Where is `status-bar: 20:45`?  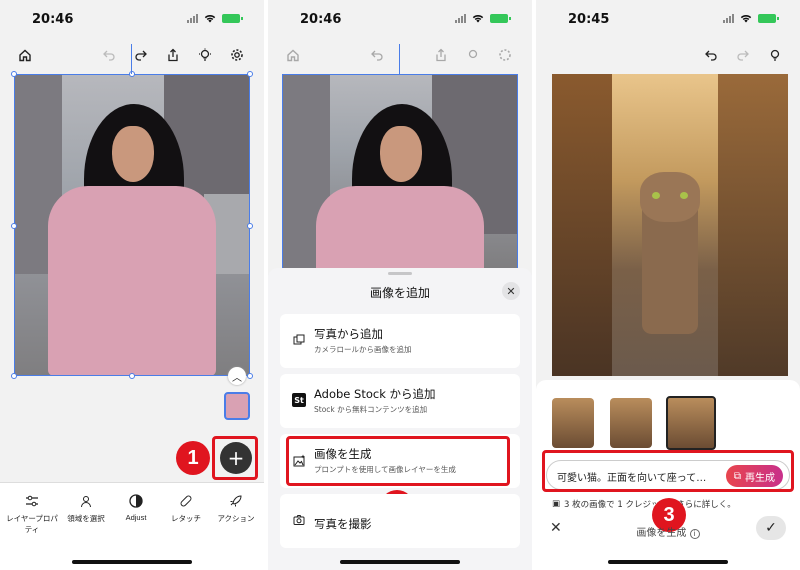
status-bar: 20:45 is located at coordinates (668, 20).